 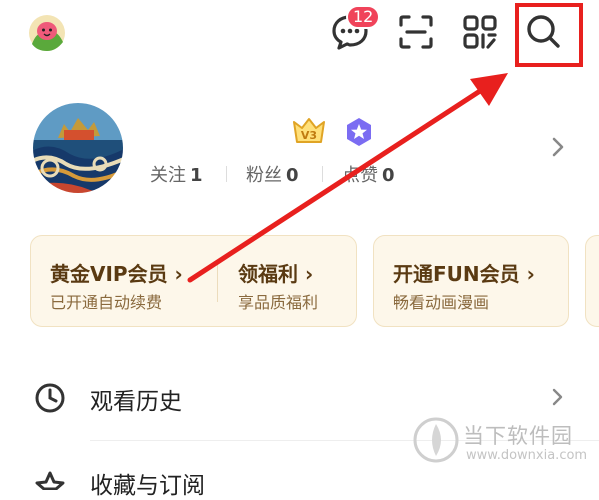 What do you see at coordinates (50, 480) in the screenshot?
I see `favorites-icon` at bounding box center [50, 480].